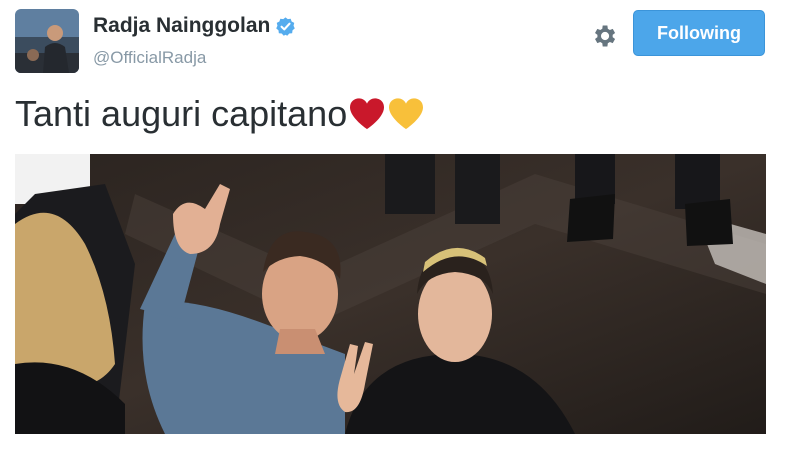  I want to click on user-handle: @OfficialRadja, so click(149, 58).